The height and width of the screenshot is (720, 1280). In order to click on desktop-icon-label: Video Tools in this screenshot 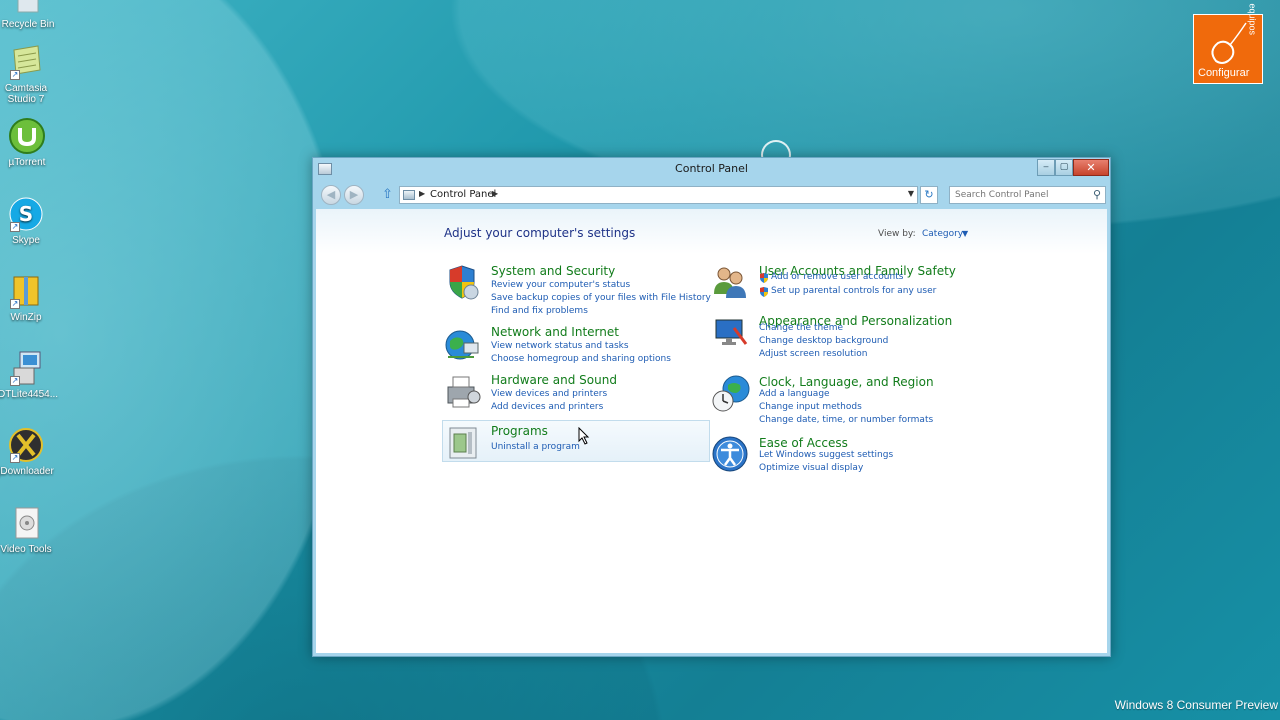, I will do `click(26, 549)`.